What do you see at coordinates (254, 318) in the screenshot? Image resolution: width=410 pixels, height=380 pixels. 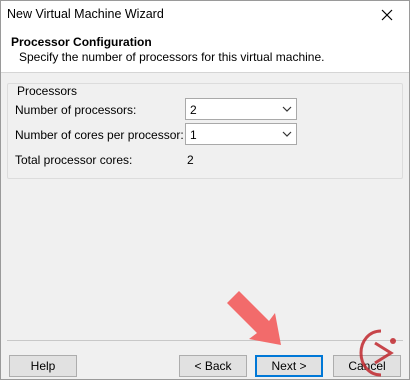 I see `red-arrow-annotation` at bounding box center [254, 318].